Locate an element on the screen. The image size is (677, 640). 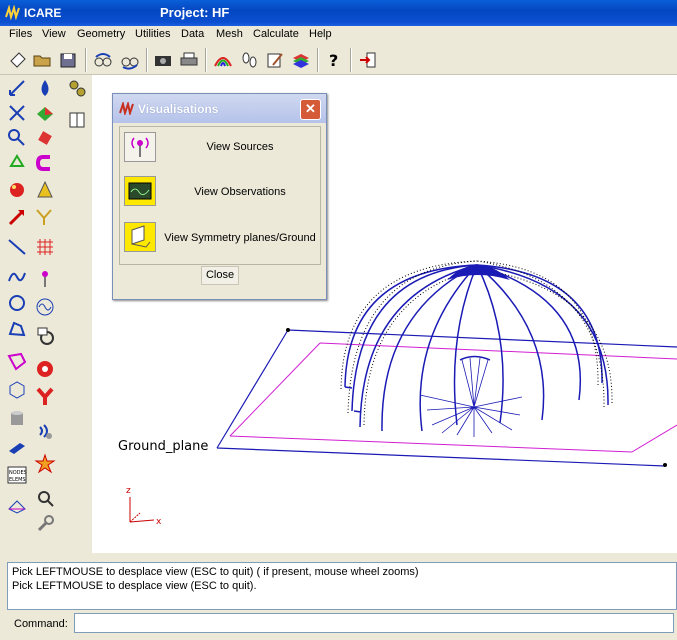
surface-icon is located at coordinates (45, 113).